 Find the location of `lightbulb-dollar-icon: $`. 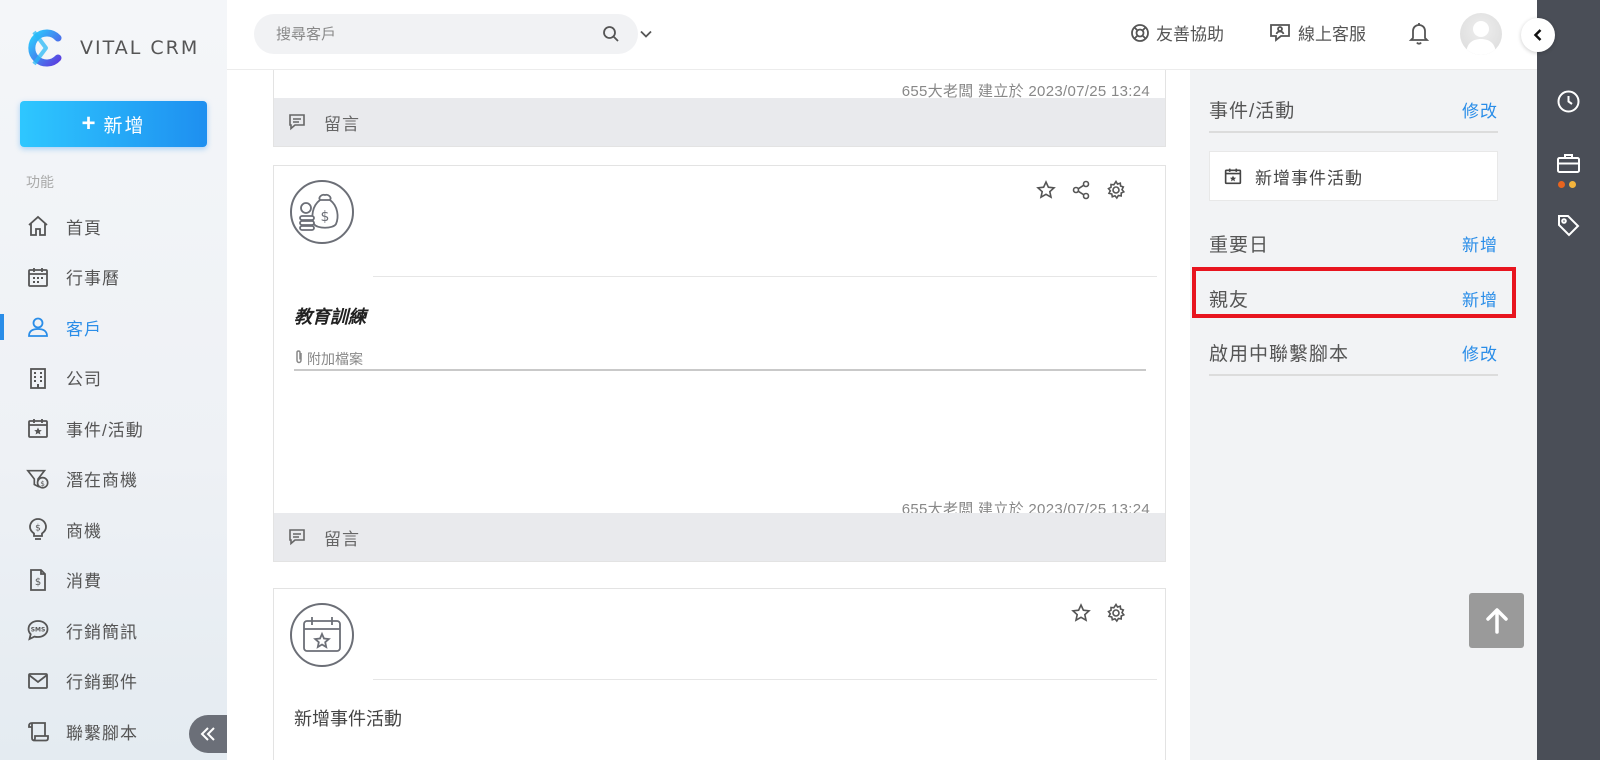

lightbulb-dollar-icon: $ is located at coordinates (38, 529).